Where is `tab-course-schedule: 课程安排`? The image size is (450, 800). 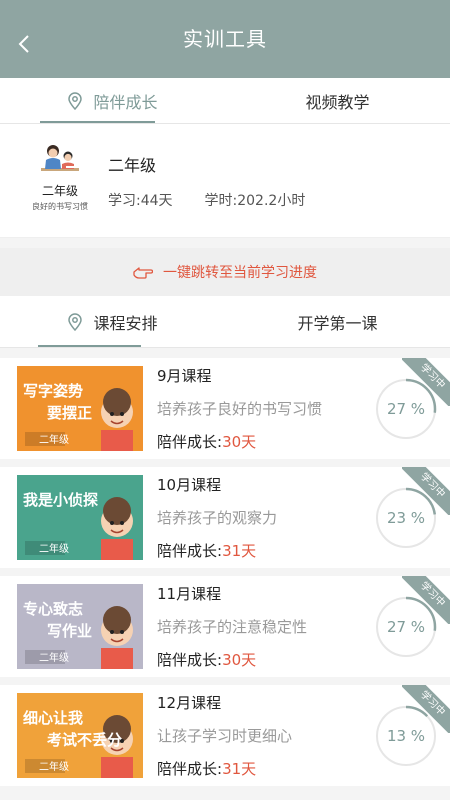 tab-course-schedule: 课程安排 is located at coordinates (112, 321).